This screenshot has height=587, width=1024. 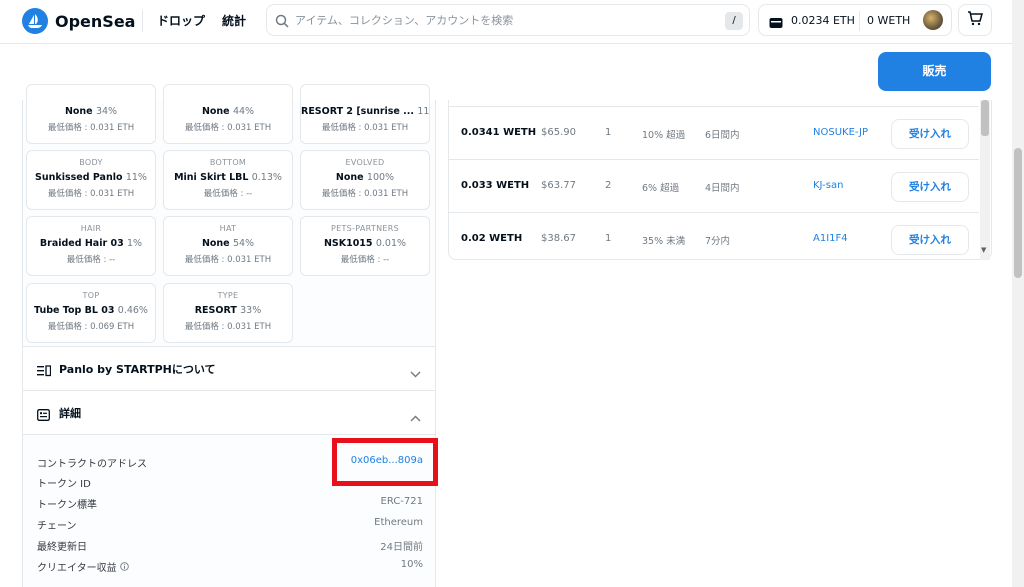 What do you see at coordinates (57, 526) in the screenshot?
I see `detail-label: チェーン` at bounding box center [57, 526].